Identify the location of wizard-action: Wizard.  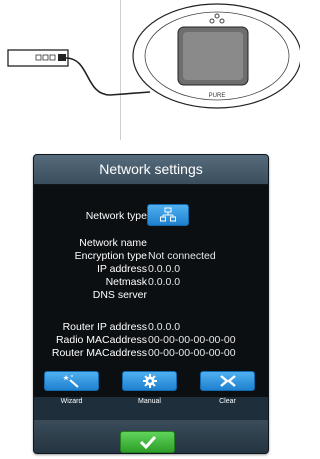
(71, 388).